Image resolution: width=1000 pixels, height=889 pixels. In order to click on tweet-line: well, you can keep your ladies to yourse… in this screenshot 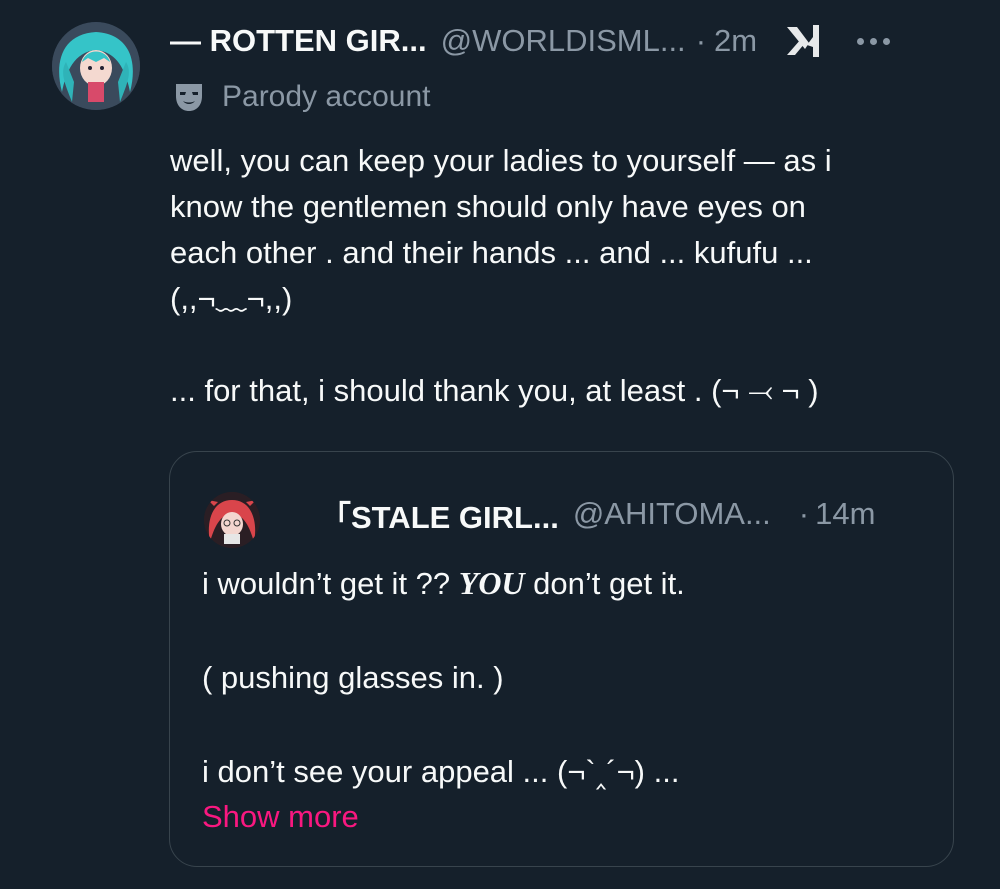, I will do `click(501, 160)`.